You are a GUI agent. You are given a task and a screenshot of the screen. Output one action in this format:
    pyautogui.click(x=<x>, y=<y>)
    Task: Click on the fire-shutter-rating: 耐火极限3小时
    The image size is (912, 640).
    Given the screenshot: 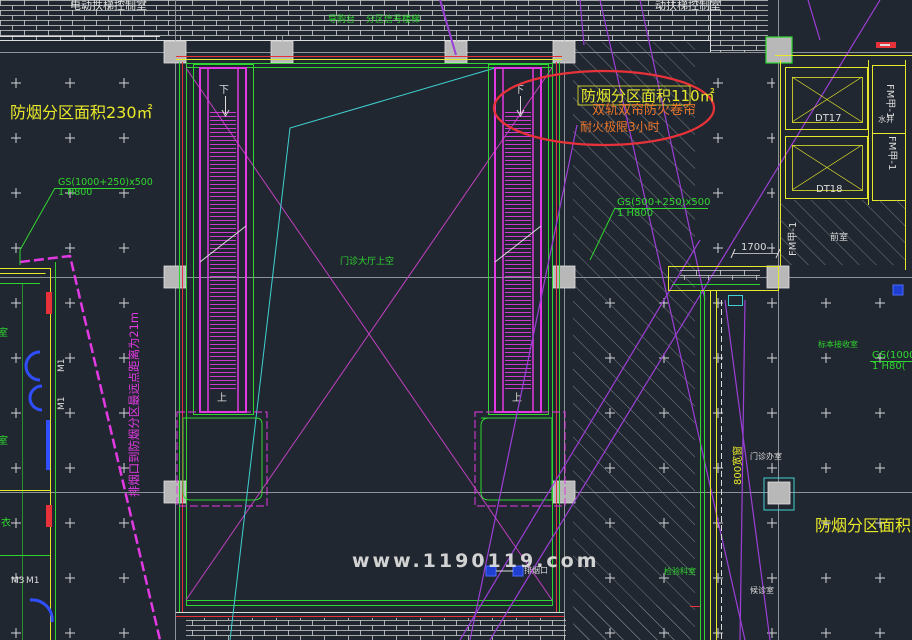 What is the action you would take?
    pyautogui.click(x=620, y=127)
    